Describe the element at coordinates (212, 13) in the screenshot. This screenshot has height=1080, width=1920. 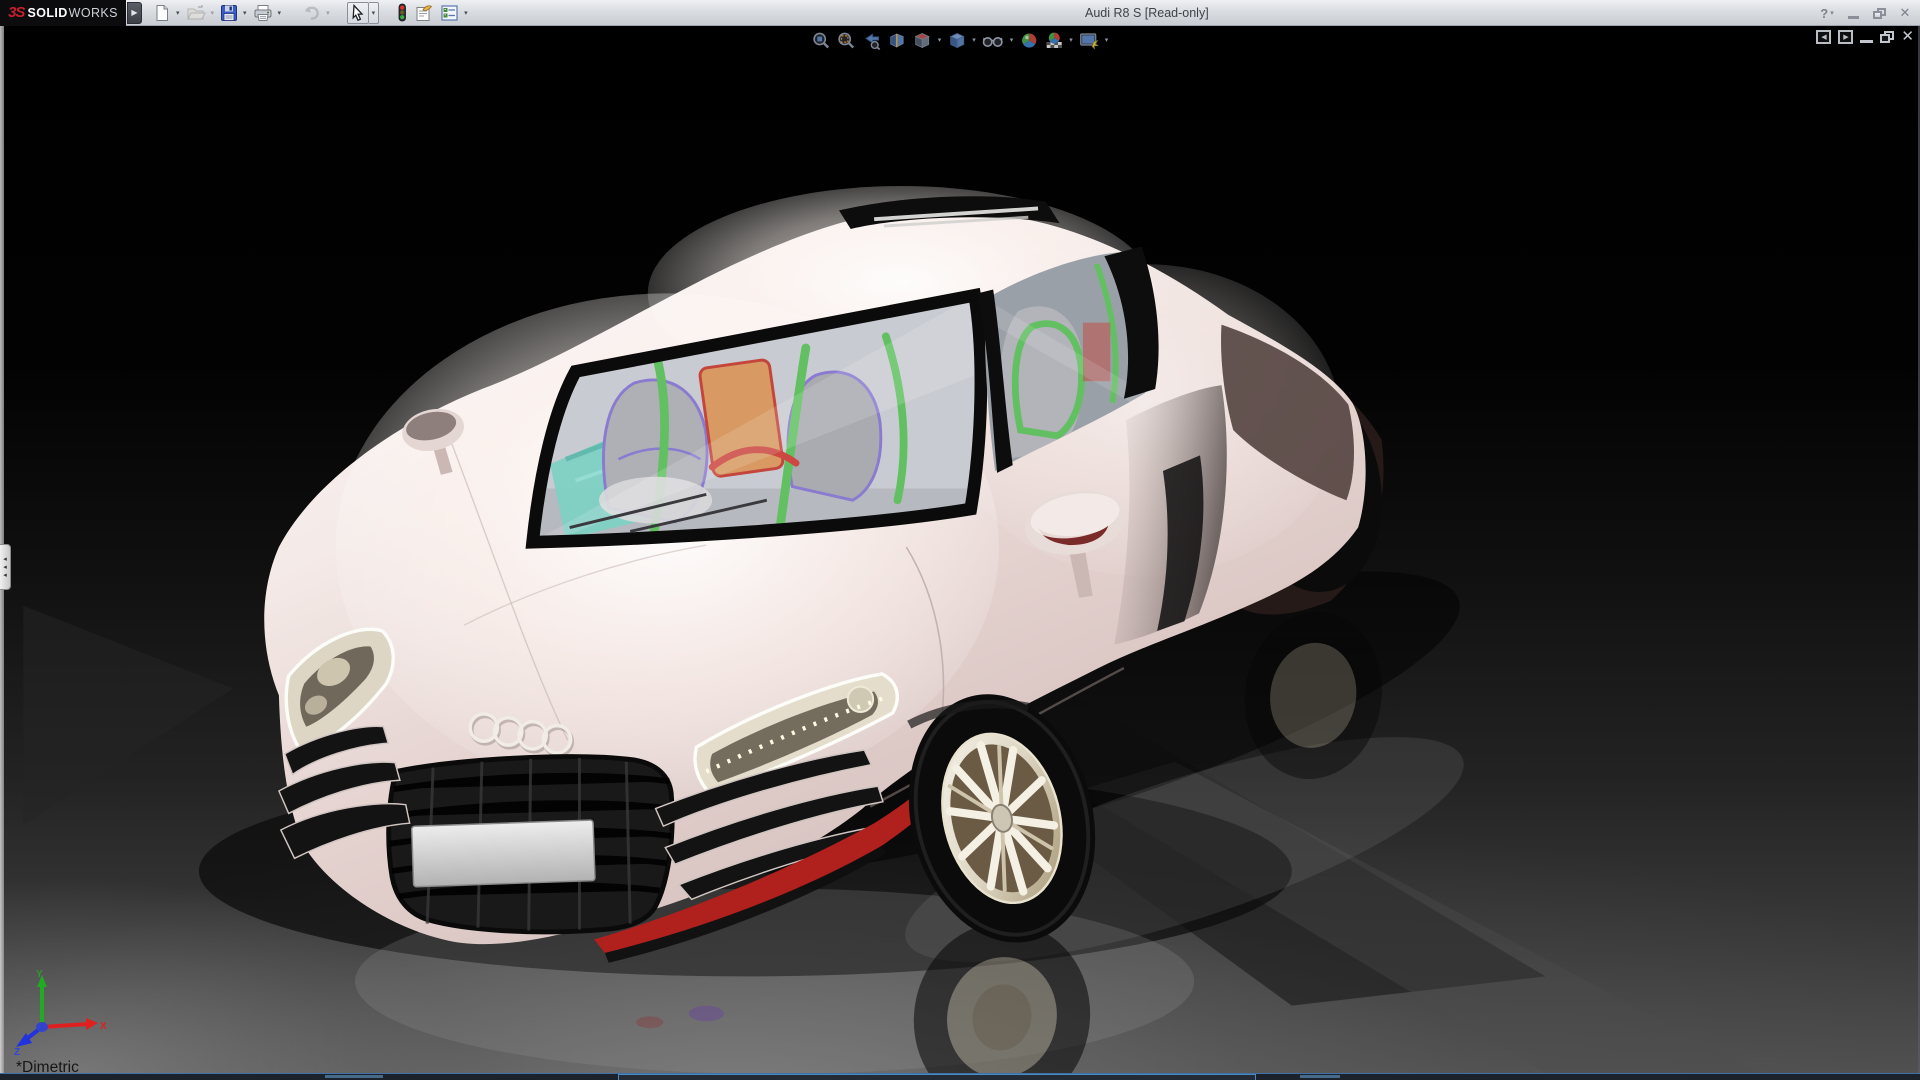
I see `open-dropdown: ▾` at that location.